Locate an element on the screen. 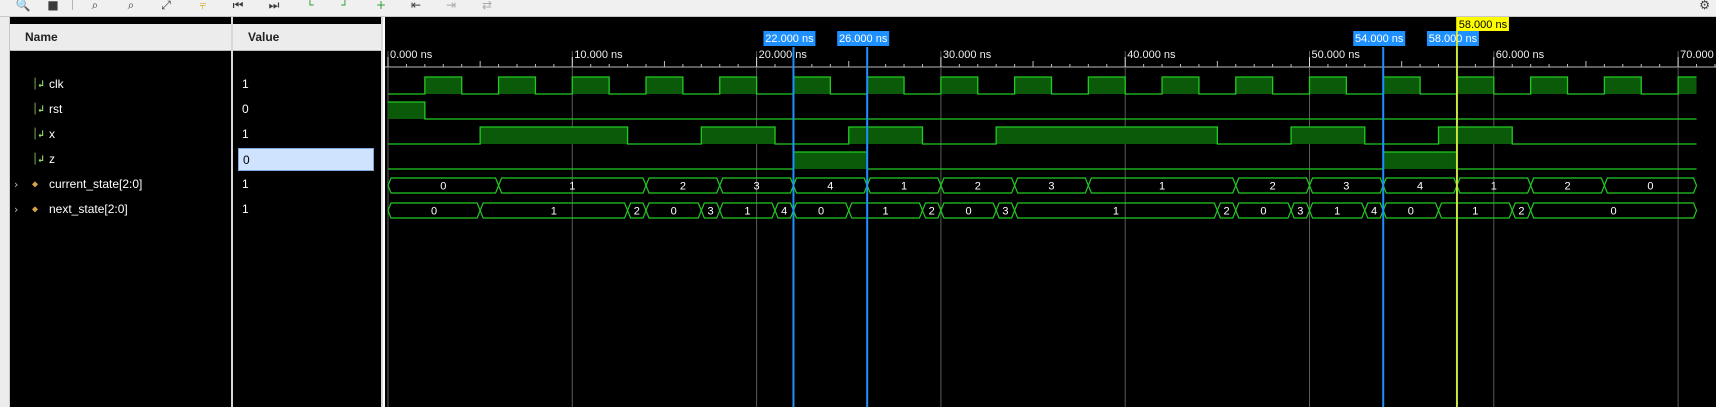 This screenshot has height=407, width=1716. signal-name: current_state[2:0] is located at coordinates (96, 184).